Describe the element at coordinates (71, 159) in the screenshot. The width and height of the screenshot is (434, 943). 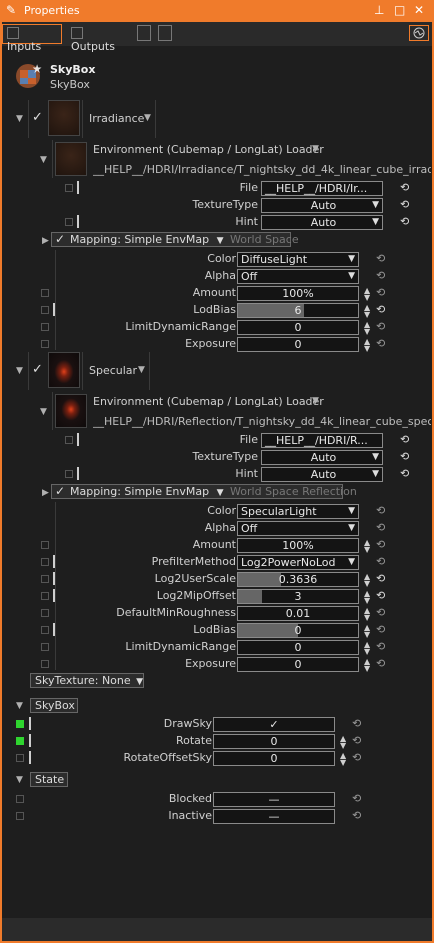
I see `irradiance-loader-thumbnail` at that location.